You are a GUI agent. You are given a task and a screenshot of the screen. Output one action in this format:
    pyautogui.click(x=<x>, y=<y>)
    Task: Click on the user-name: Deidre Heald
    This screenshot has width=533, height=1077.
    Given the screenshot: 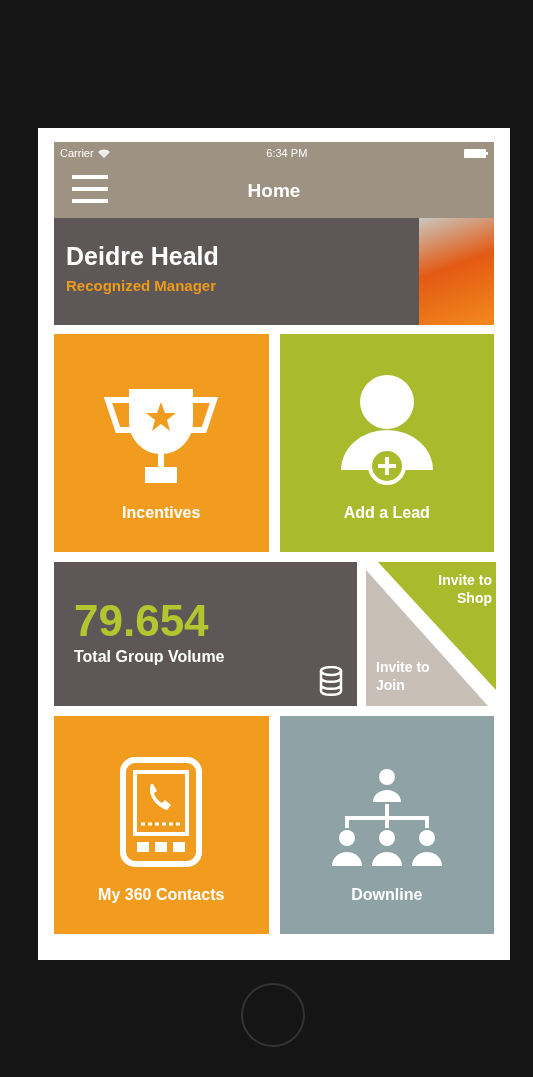 What is the action you would take?
    pyautogui.click(x=143, y=256)
    